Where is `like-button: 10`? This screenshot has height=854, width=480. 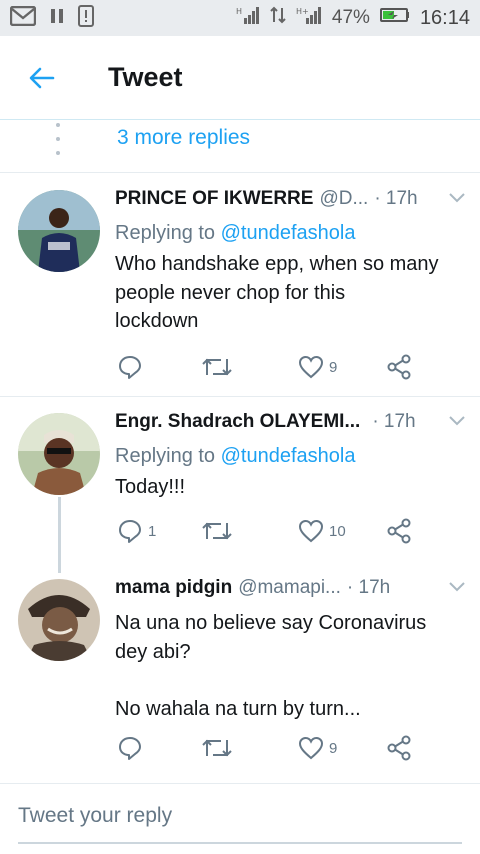
like-button: 10 is located at coordinates (322, 531).